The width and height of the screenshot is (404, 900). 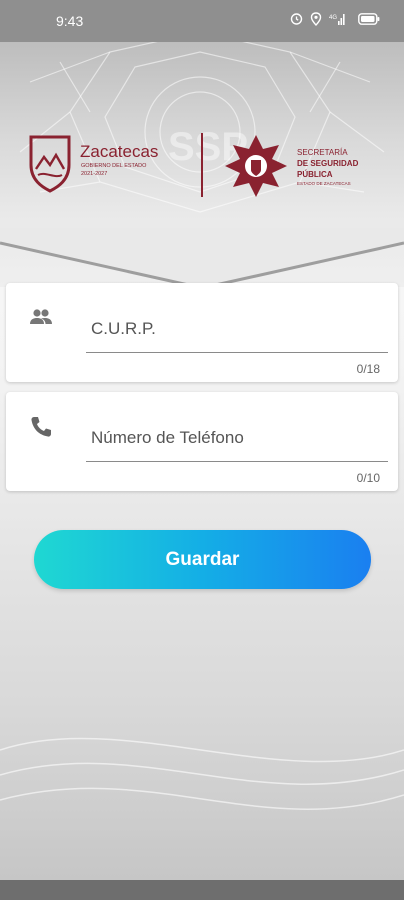 What do you see at coordinates (369, 21) in the screenshot?
I see `battery-icon` at bounding box center [369, 21].